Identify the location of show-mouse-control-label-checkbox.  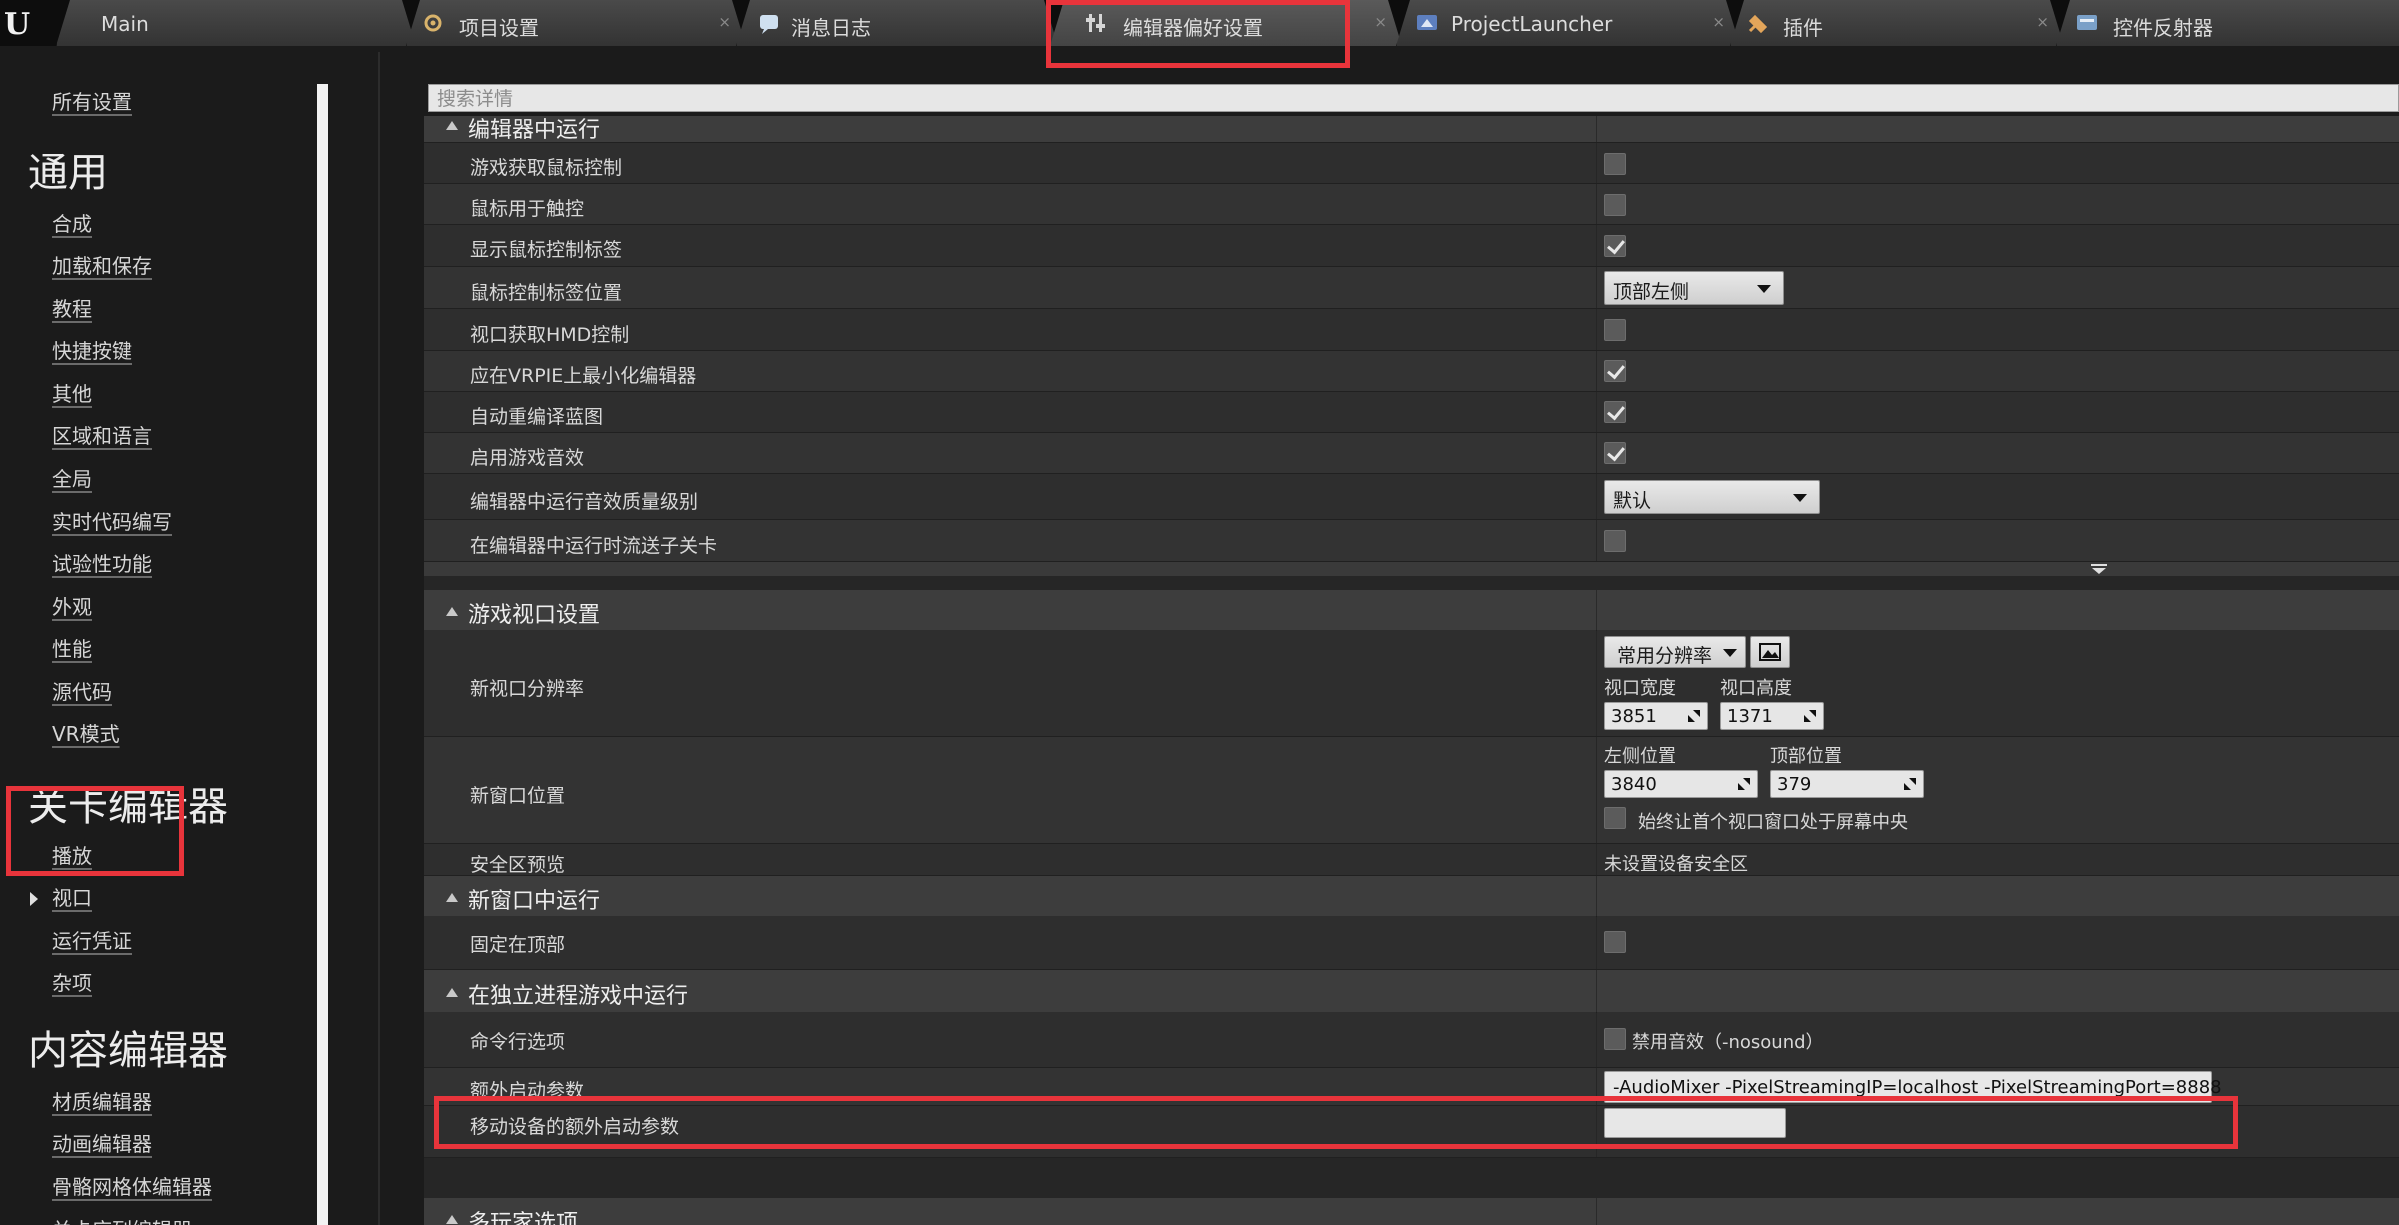
(1615, 246).